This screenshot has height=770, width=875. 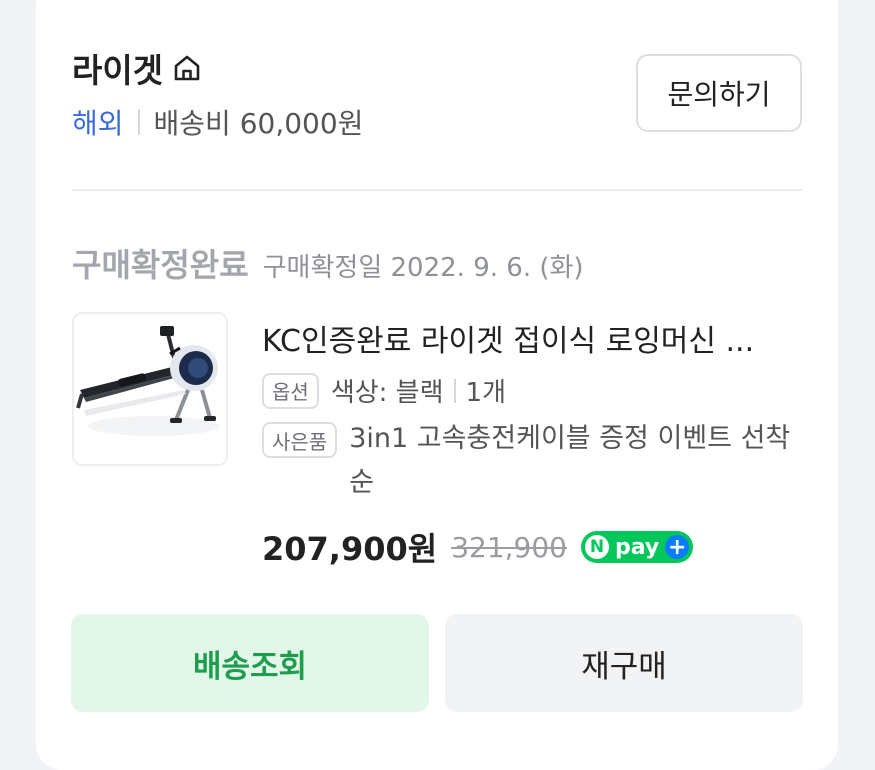 I want to click on home-icon, so click(x=187, y=68).